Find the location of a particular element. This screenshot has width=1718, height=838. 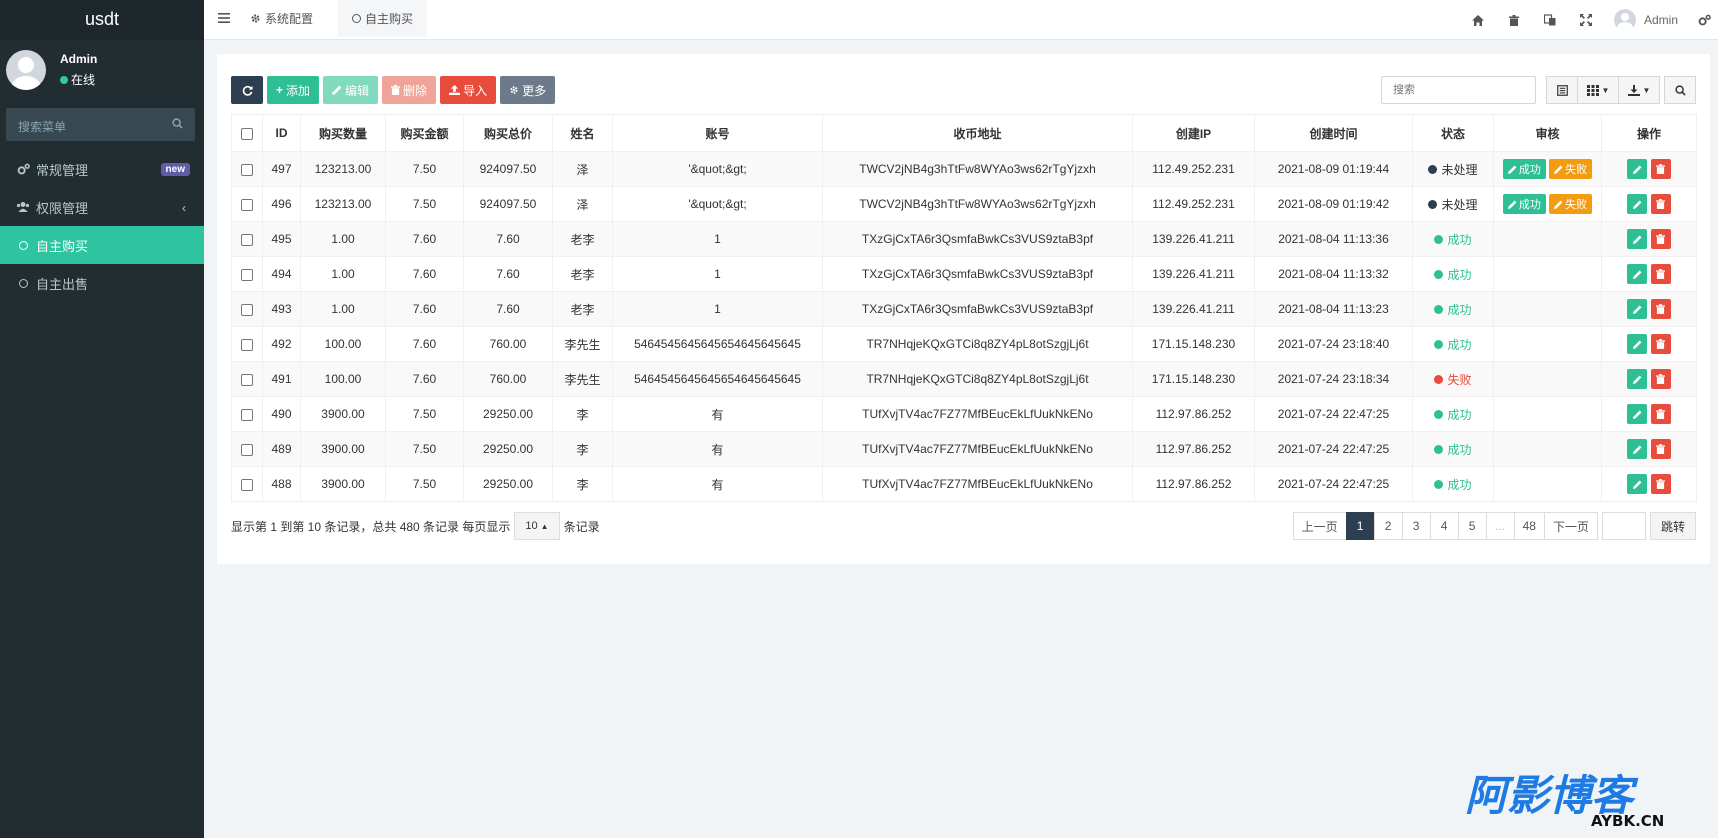

page-button: 48 is located at coordinates (1529, 526).